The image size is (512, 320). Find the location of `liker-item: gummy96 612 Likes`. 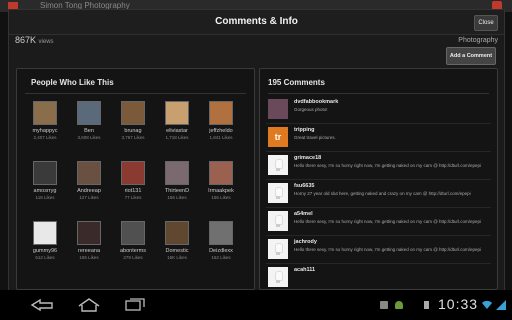

liker-item: gummy96 612 Likes is located at coordinates (45, 240).